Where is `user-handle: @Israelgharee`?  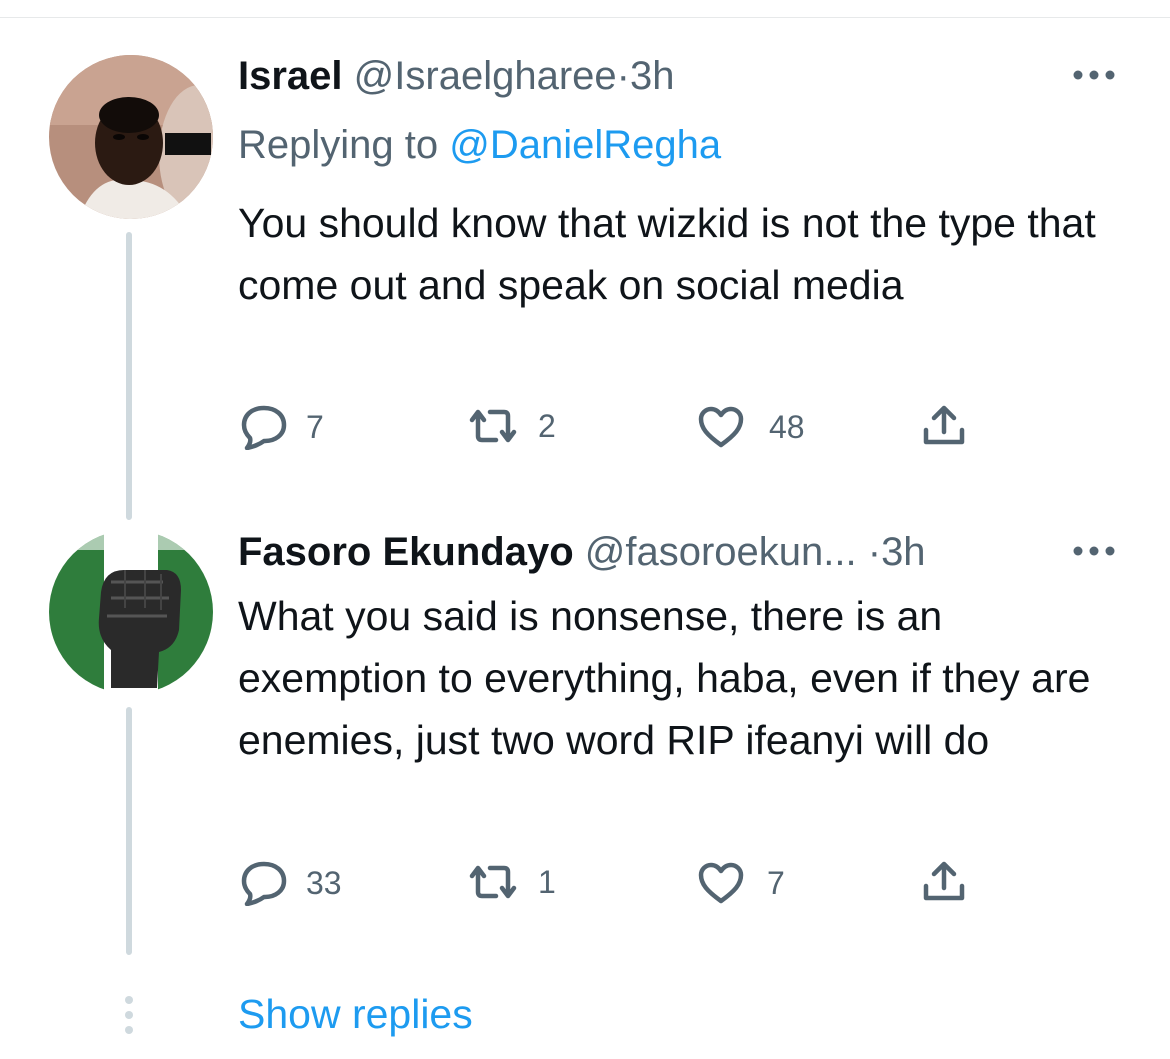
user-handle: @Israelgharee is located at coordinates (485, 76).